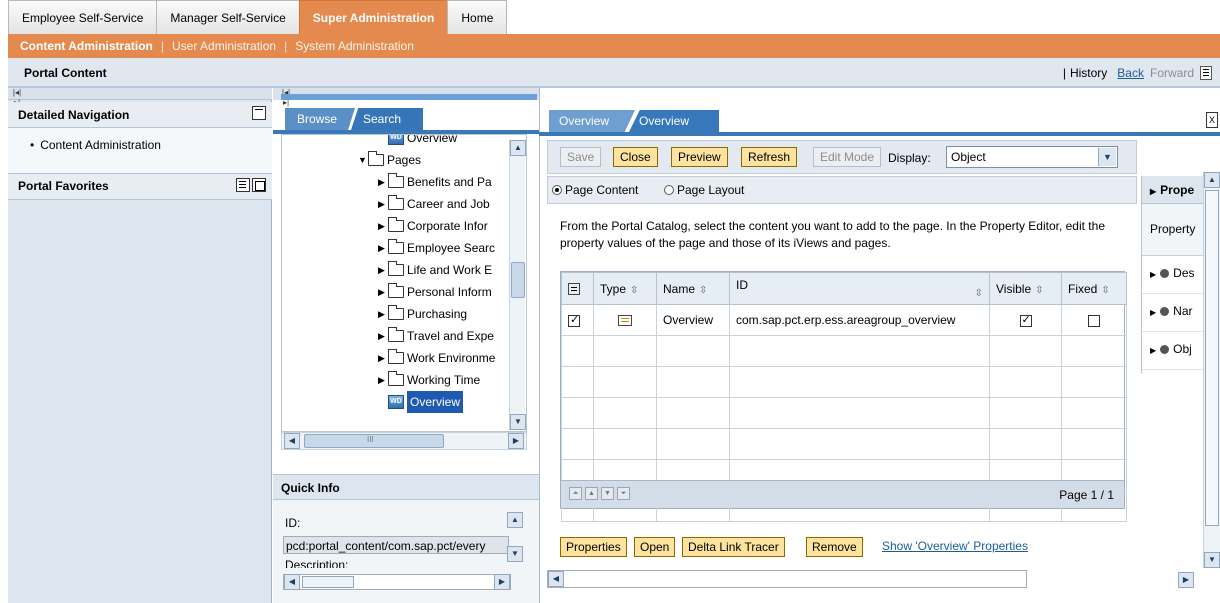 This screenshot has width=1220, height=603. What do you see at coordinates (259, 113) in the screenshot?
I see `minimize-icon` at bounding box center [259, 113].